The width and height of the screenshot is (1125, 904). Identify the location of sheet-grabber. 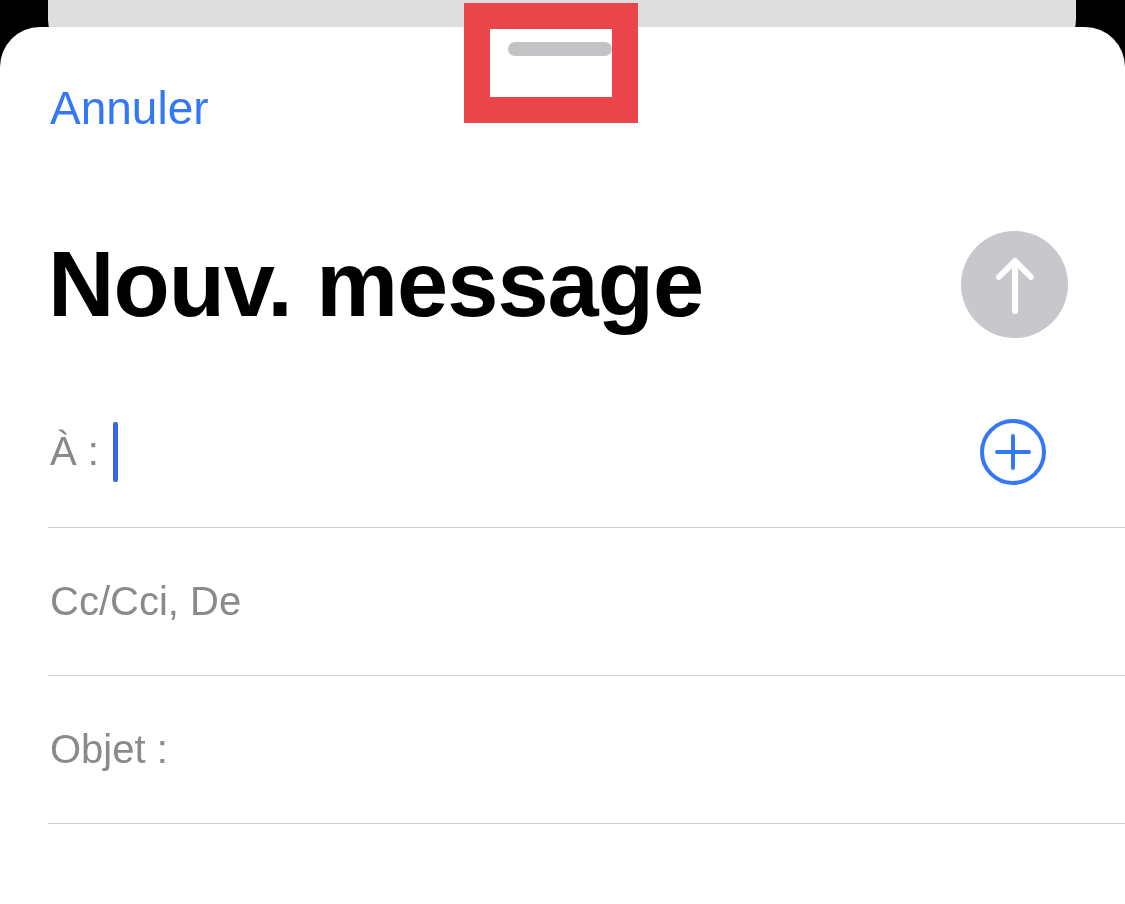
(560, 49).